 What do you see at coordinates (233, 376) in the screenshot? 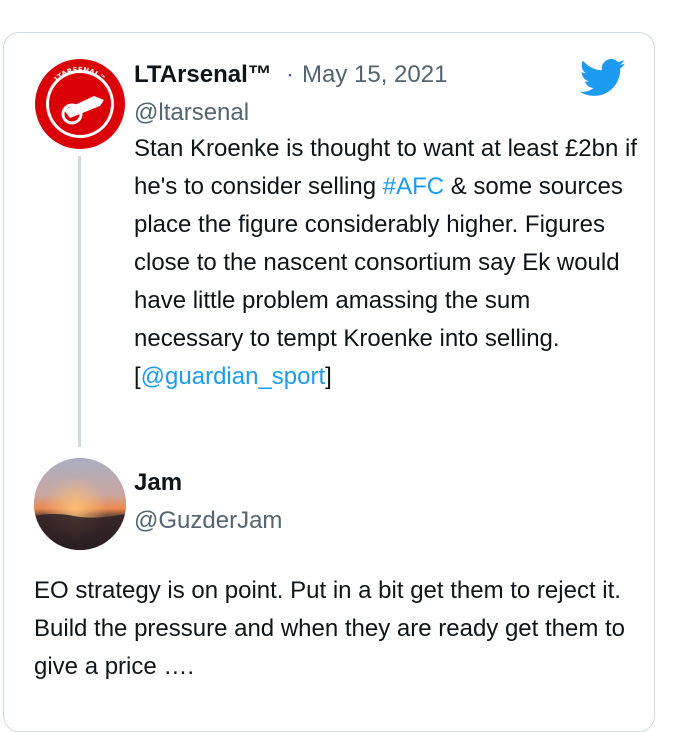
I see `mention-link: @guardian_sport` at bounding box center [233, 376].